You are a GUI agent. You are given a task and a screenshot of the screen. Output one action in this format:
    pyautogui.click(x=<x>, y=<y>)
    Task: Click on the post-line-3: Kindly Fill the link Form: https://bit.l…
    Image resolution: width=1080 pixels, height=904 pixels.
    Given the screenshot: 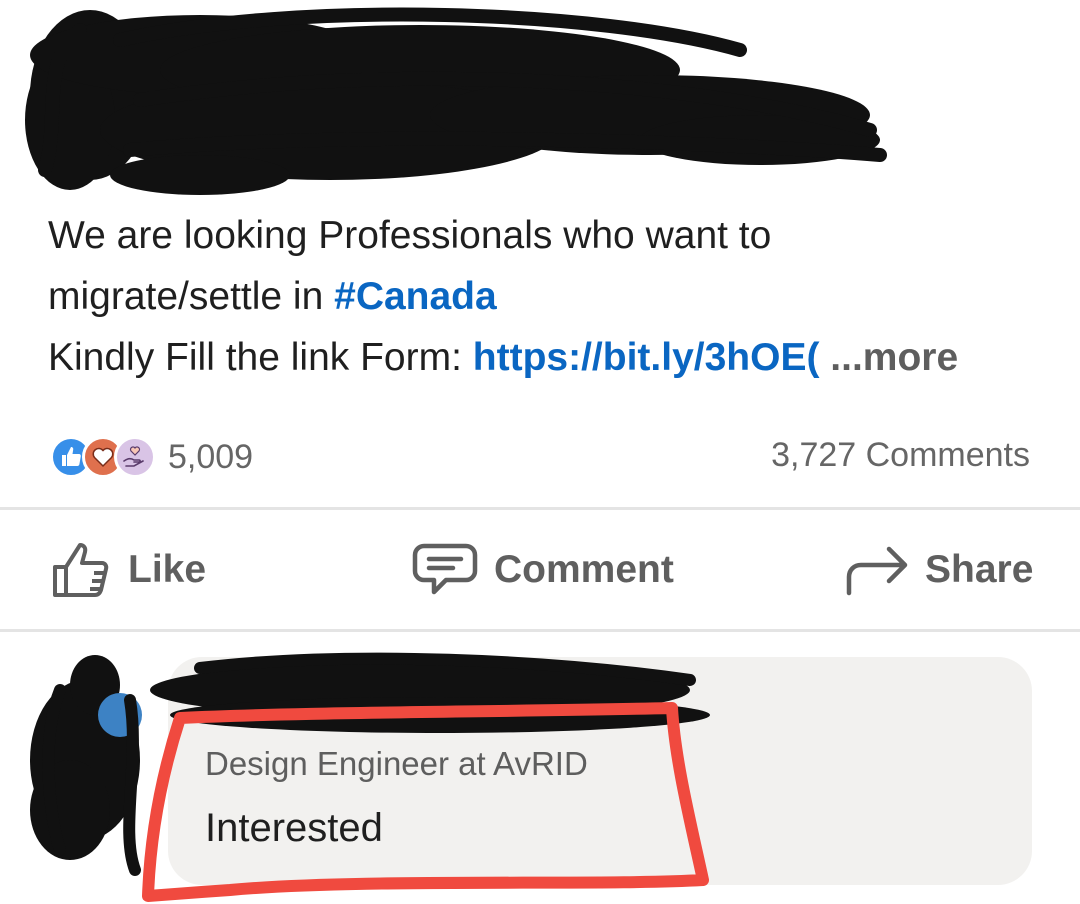 What is the action you would take?
    pyautogui.click(x=543, y=357)
    